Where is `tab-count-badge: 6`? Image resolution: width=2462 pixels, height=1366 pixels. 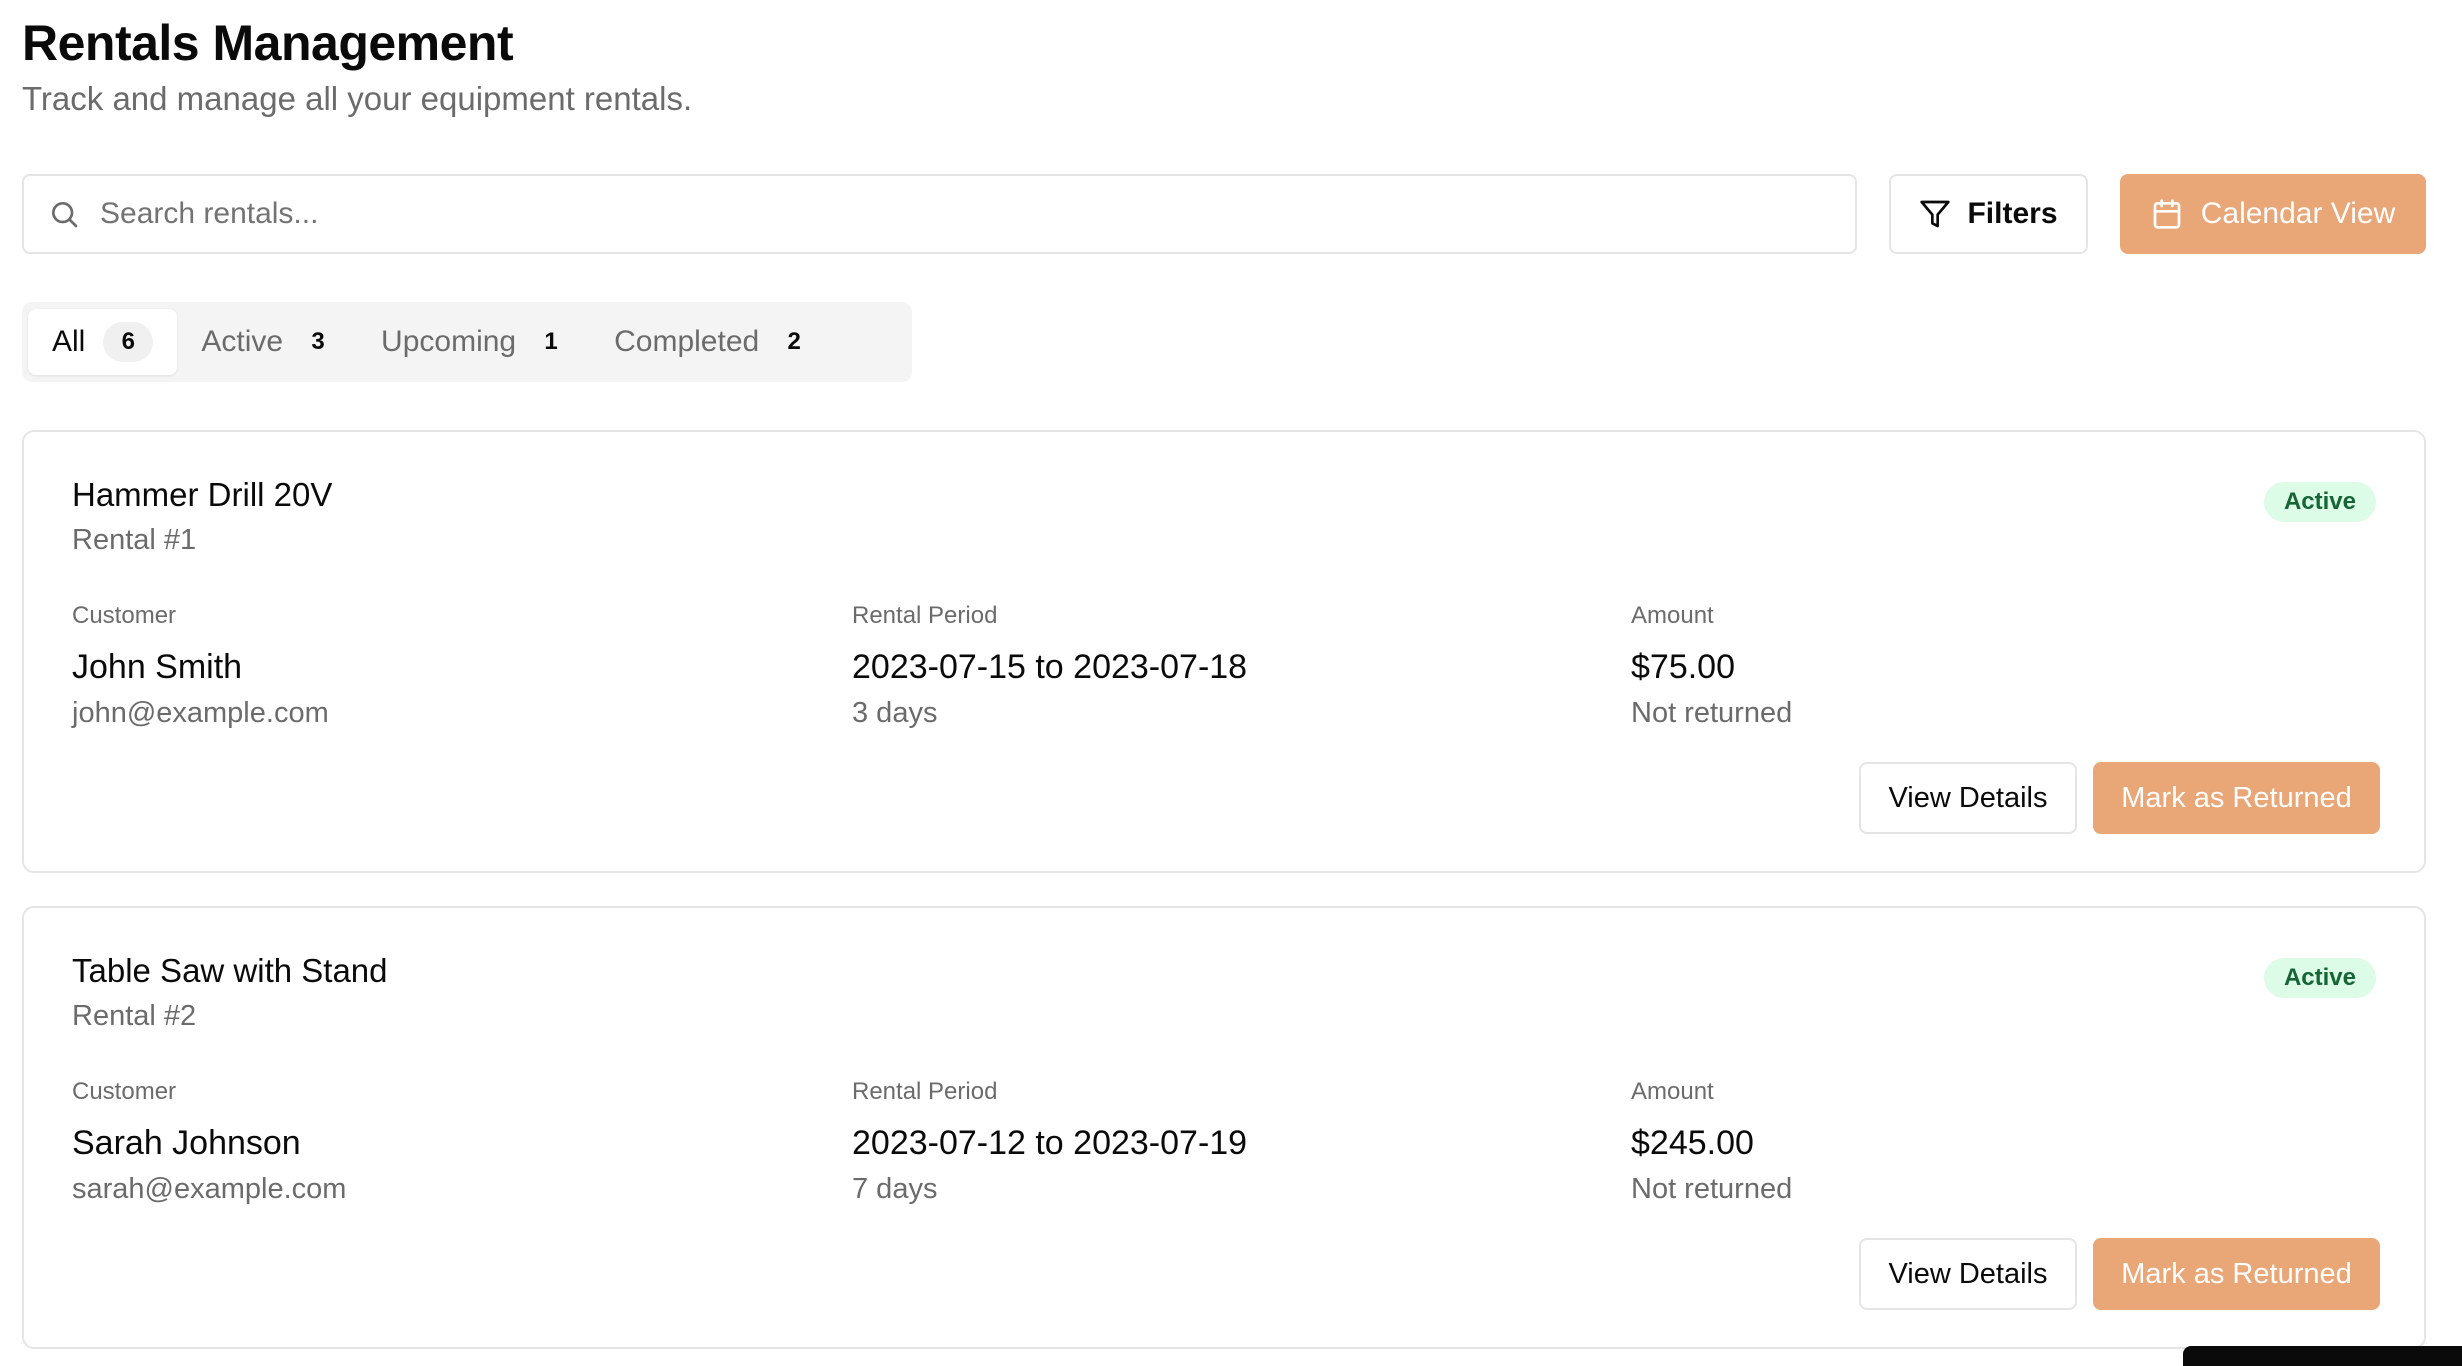 tab-count-badge: 6 is located at coordinates (128, 342).